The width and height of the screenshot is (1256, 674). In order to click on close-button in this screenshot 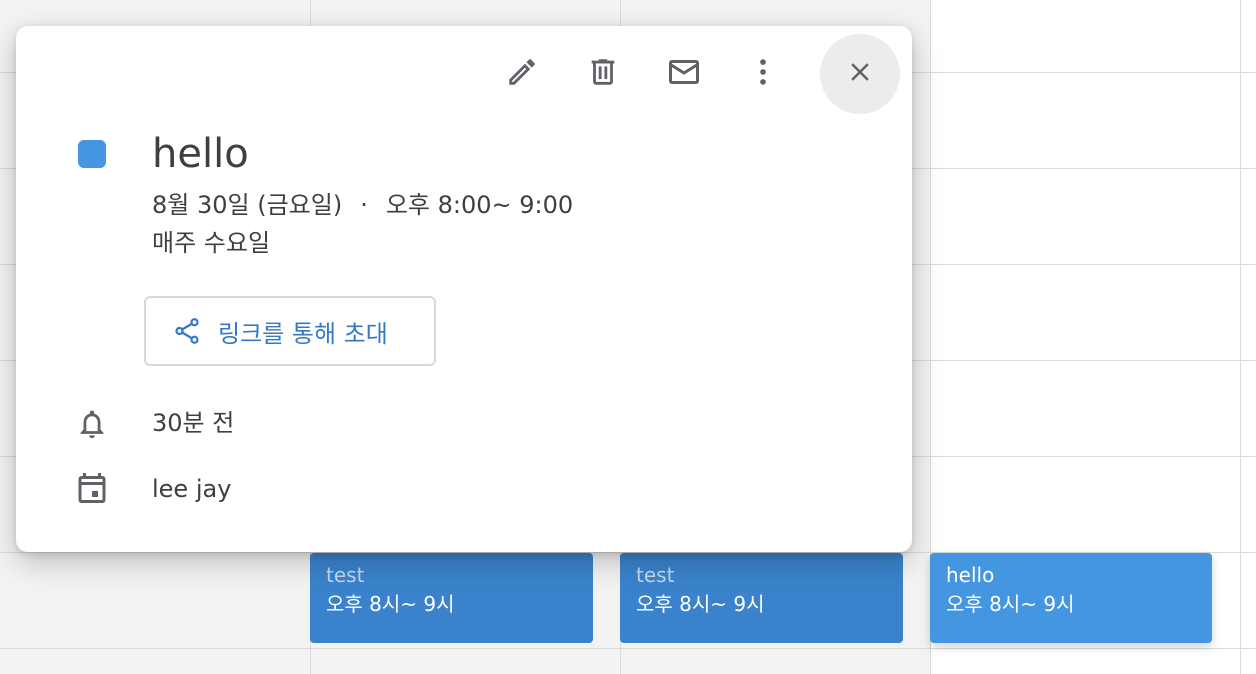, I will do `click(860, 74)`.